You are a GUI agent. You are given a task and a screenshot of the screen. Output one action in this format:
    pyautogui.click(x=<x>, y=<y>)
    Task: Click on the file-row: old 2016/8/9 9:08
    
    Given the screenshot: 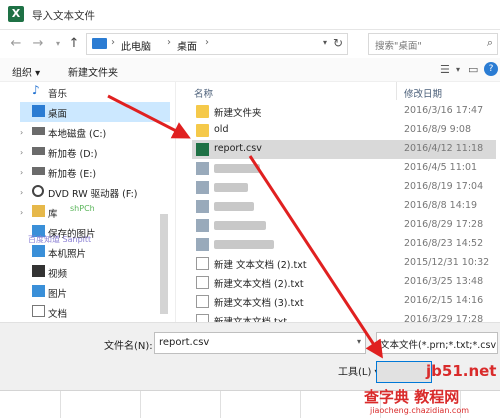 What is the action you would take?
    pyautogui.click(x=344, y=130)
    